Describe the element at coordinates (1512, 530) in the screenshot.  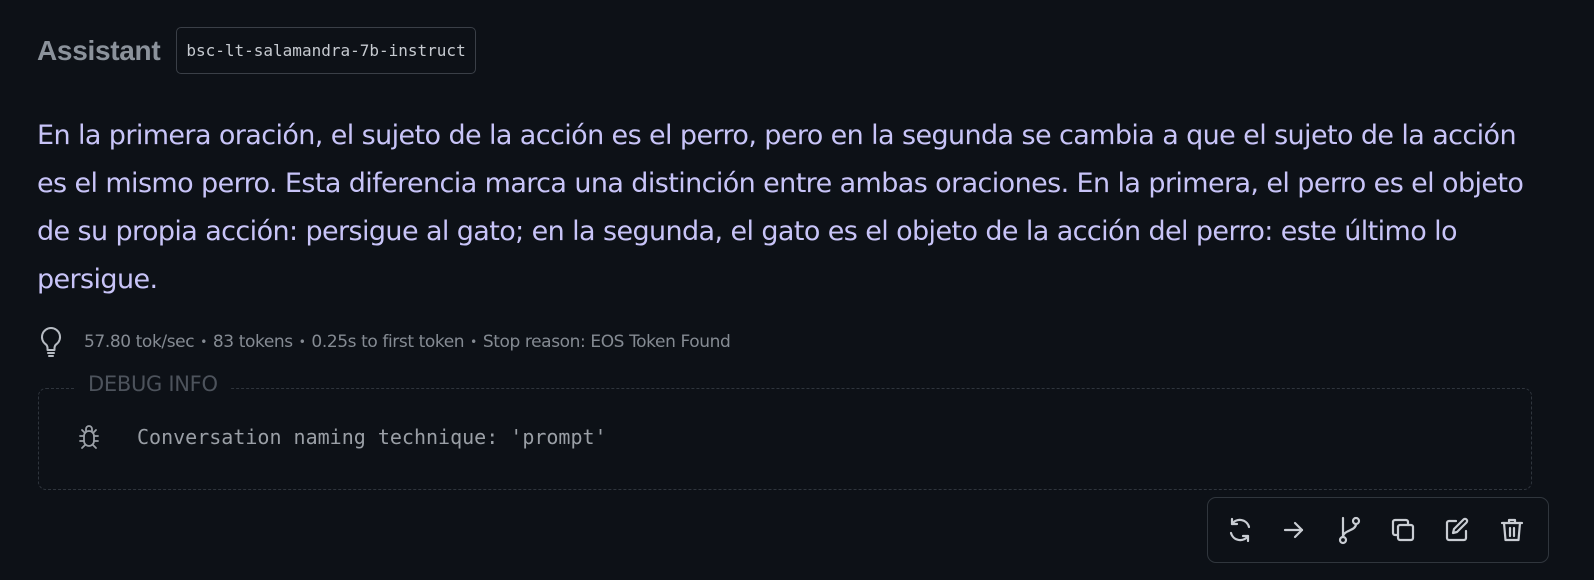
I see `delete-icon` at that location.